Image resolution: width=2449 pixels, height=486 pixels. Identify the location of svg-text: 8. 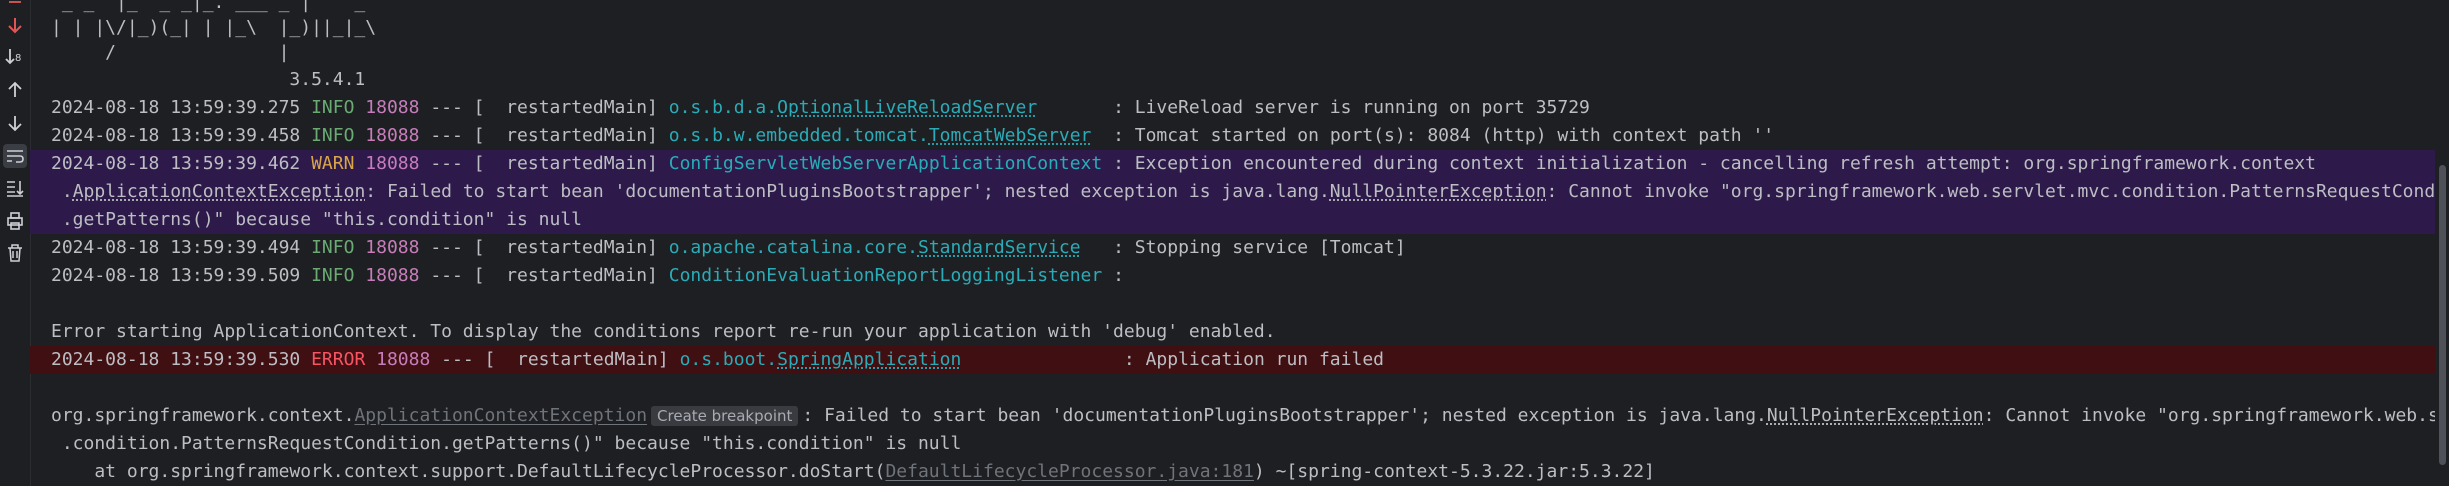
(18, 58).